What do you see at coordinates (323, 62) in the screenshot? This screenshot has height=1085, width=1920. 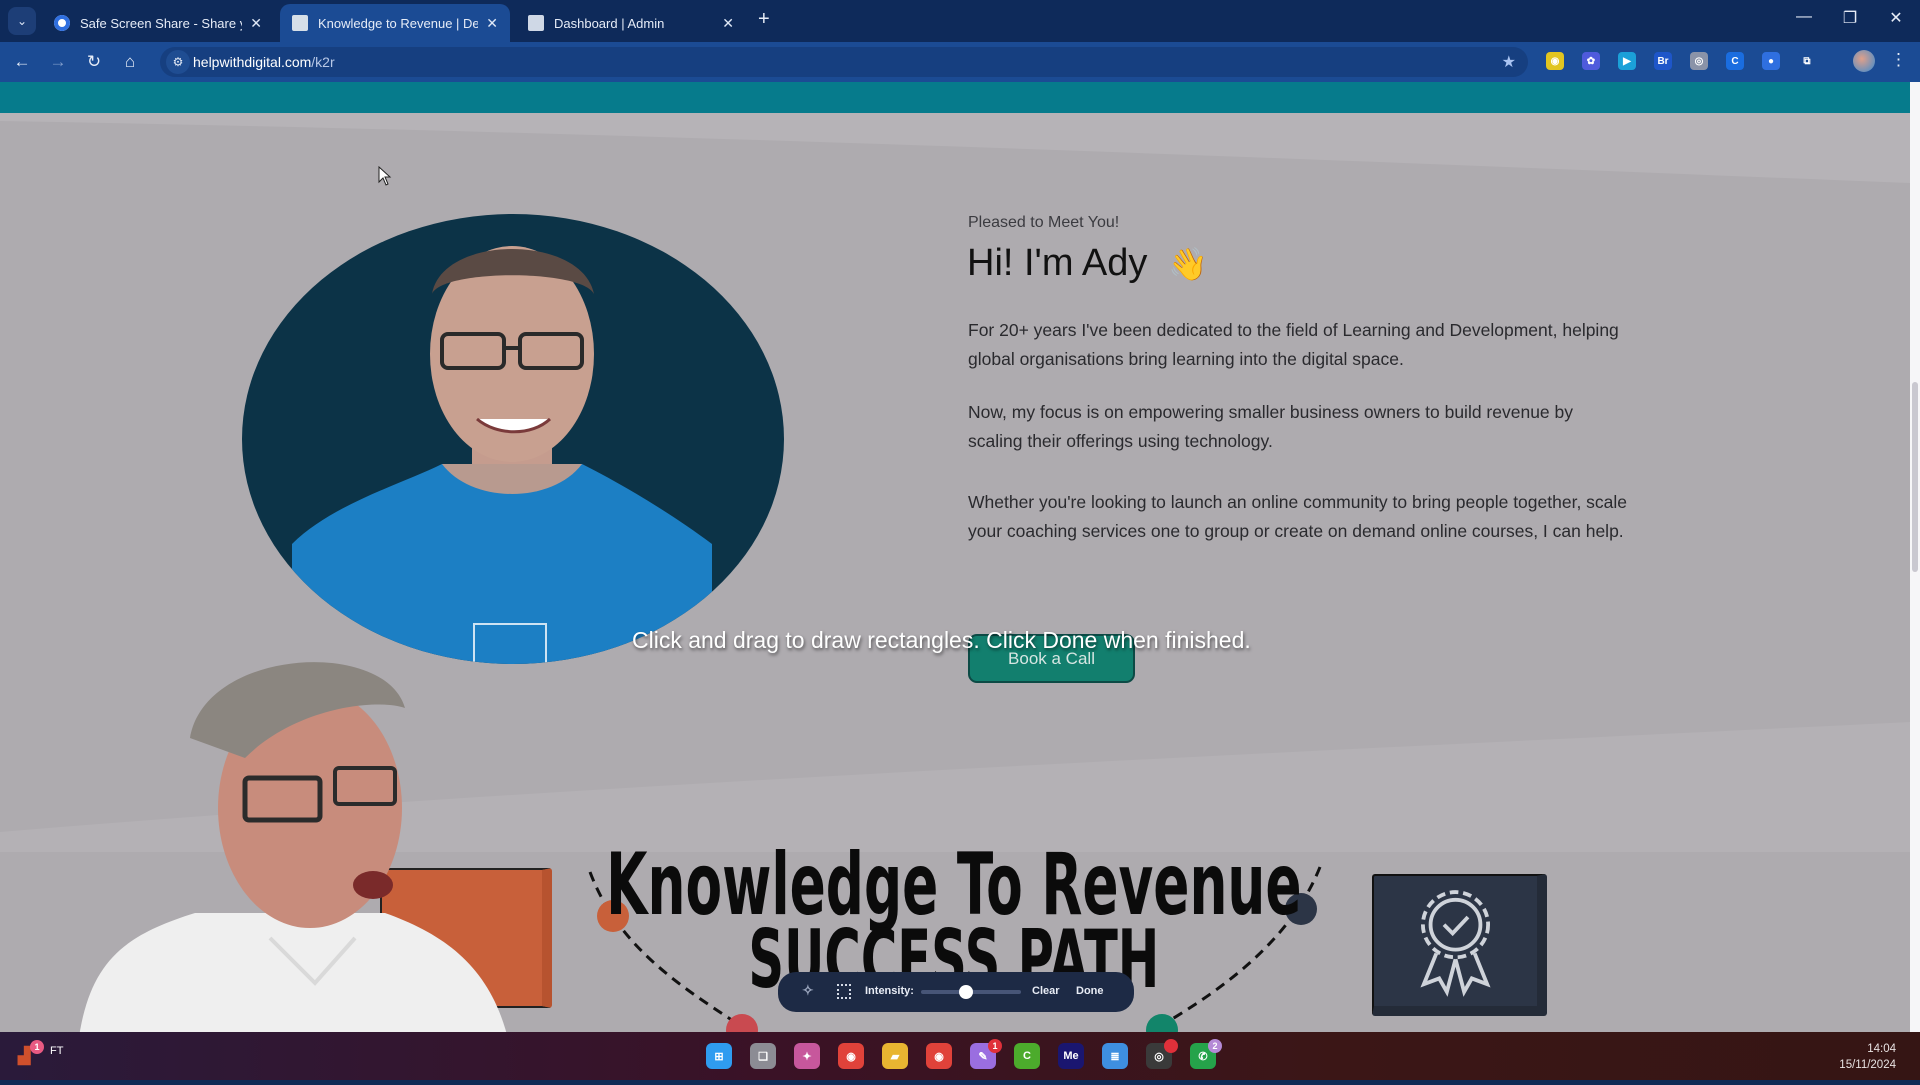 I see `url-path: /k2r` at bounding box center [323, 62].